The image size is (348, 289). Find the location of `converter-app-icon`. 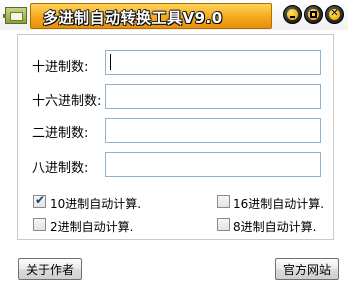

converter-app-icon is located at coordinates (15, 15).